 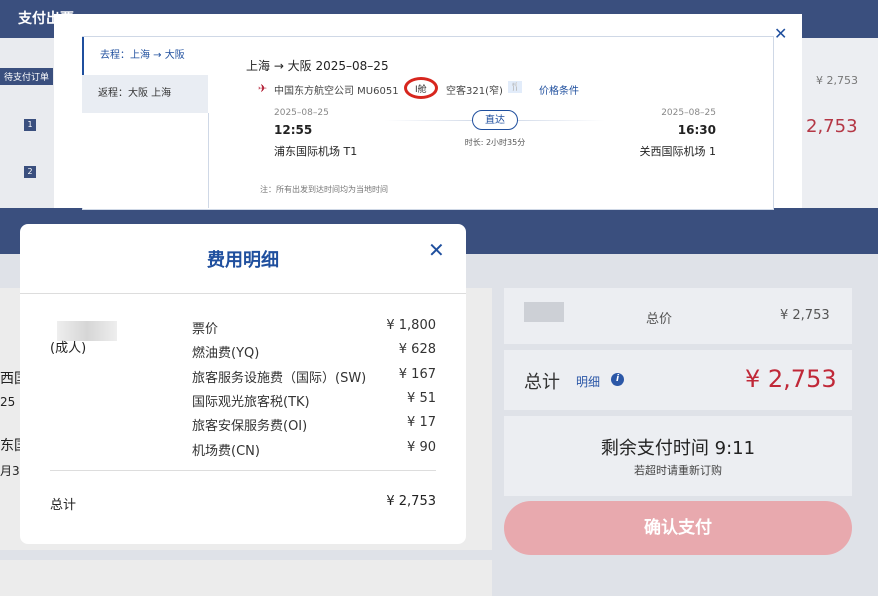 I want to click on aircraft-type: 空客321(窄), so click(x=474, y=91).